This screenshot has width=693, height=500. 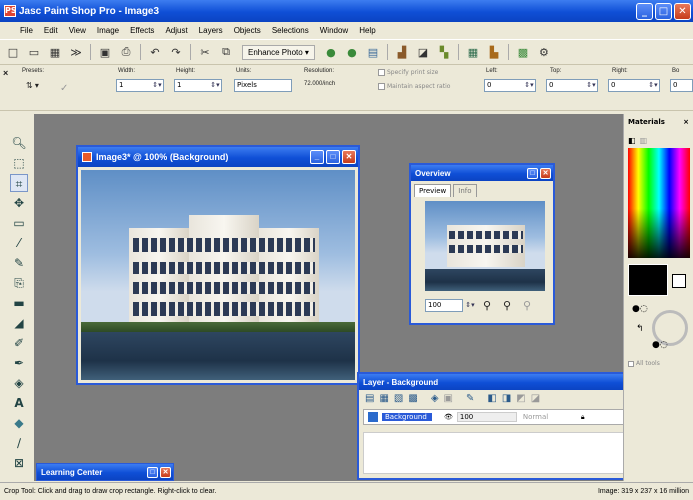 What do you see at coordinates (19, 263) in the screenshot?
I see `paint-brush-tool-icon: ✎` at bounding box center [19, 263].